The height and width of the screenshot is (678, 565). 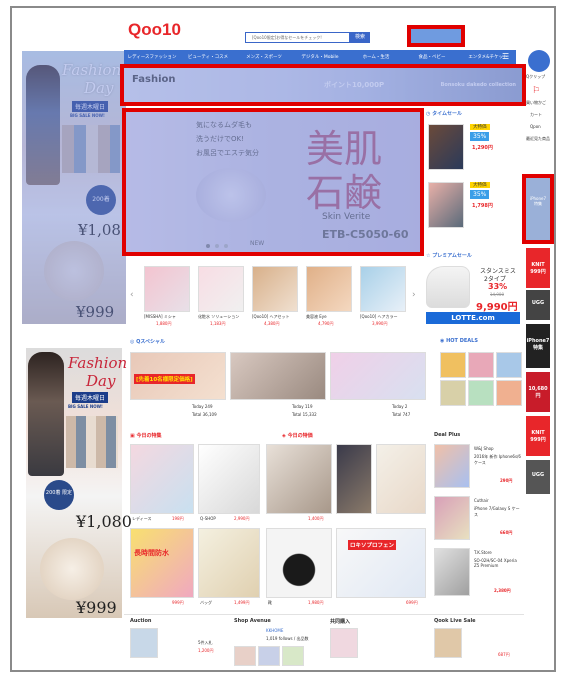 What do you see at coordinates (141, 621) in the screenshot?
I see `auction-title: Auction` at bounding box center [141, 621].